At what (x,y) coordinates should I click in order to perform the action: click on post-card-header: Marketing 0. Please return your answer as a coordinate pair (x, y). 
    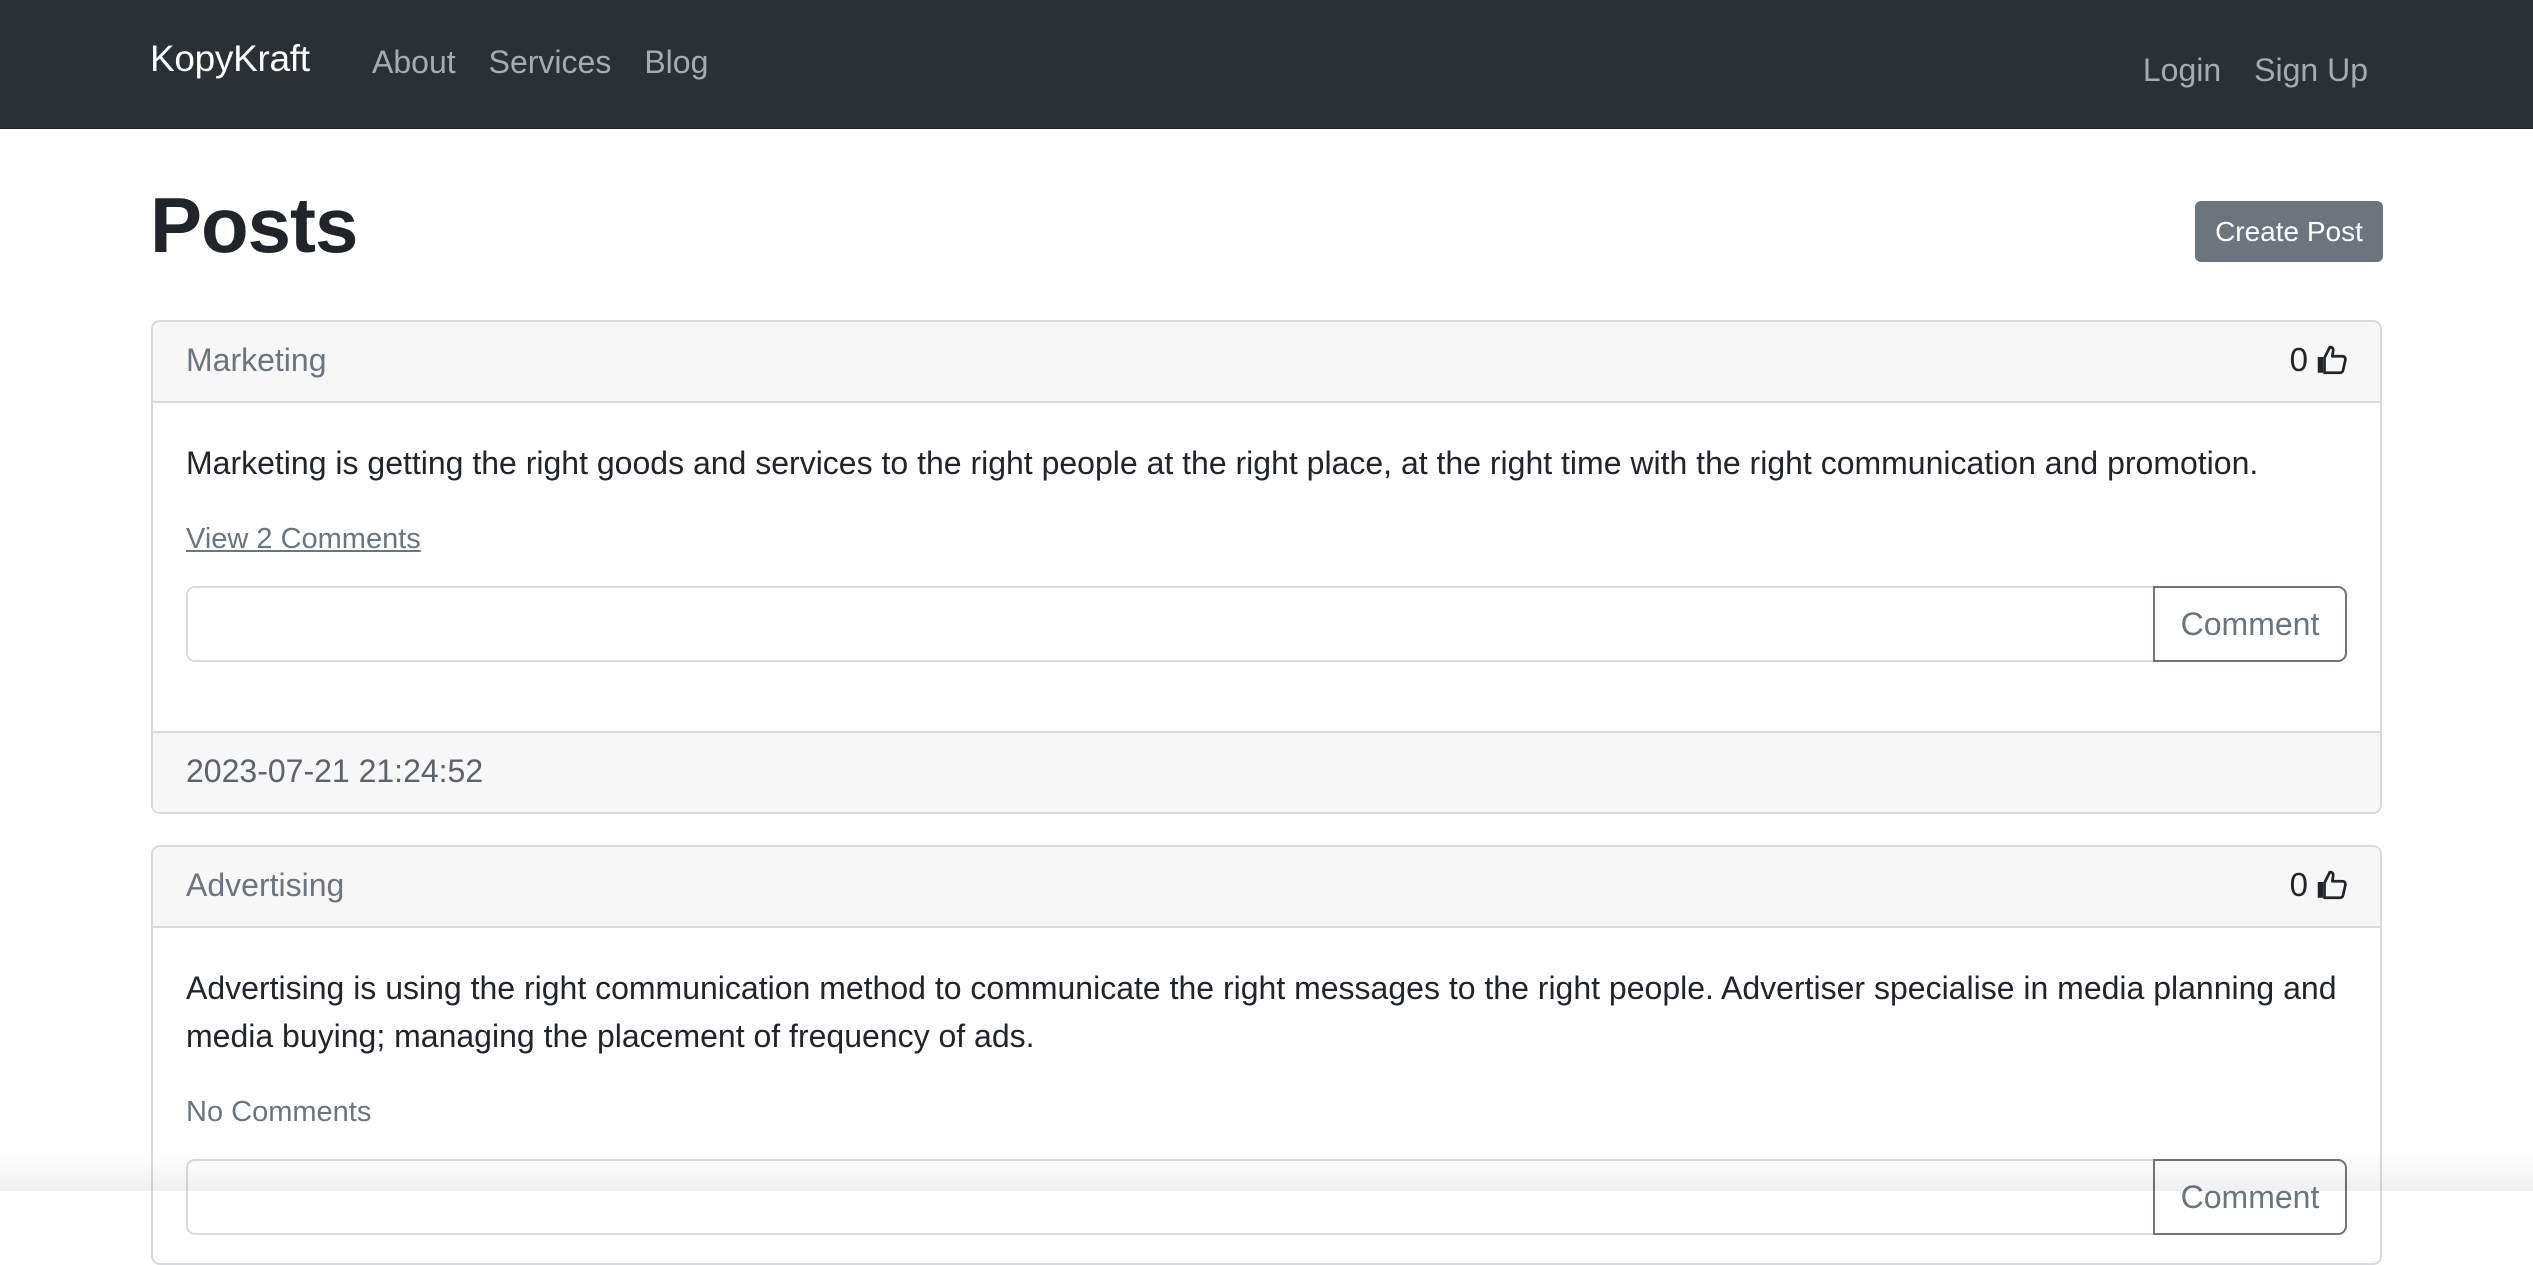
    Looking at the image, I should click on (1266, 362).